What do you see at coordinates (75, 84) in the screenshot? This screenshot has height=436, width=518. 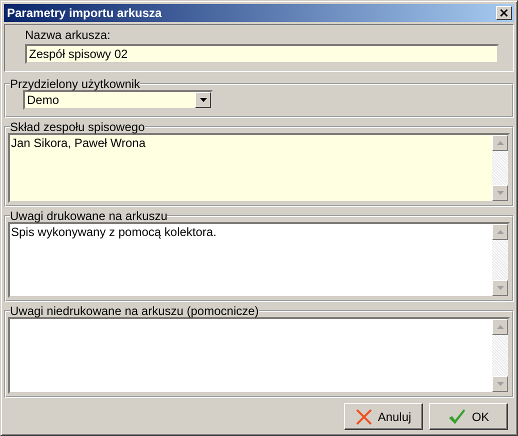 I see `group-label: Przydzielony użytkownik` at bounding box center [75, 84].